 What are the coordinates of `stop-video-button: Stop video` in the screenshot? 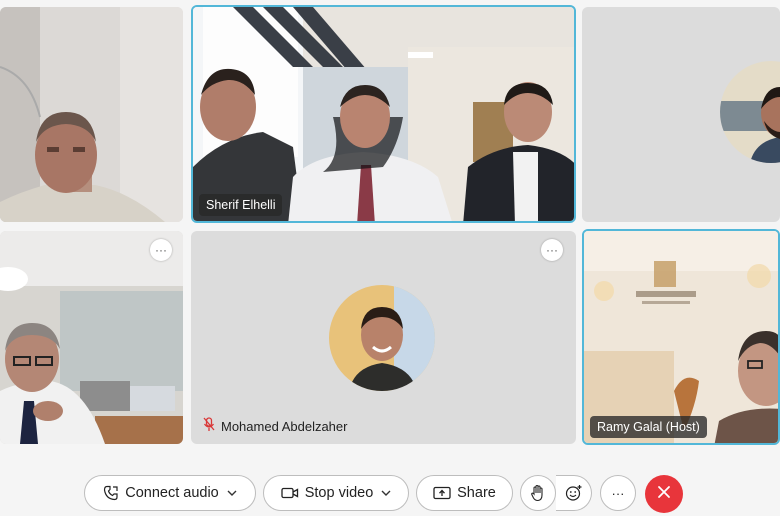 It's located at (336, 493).